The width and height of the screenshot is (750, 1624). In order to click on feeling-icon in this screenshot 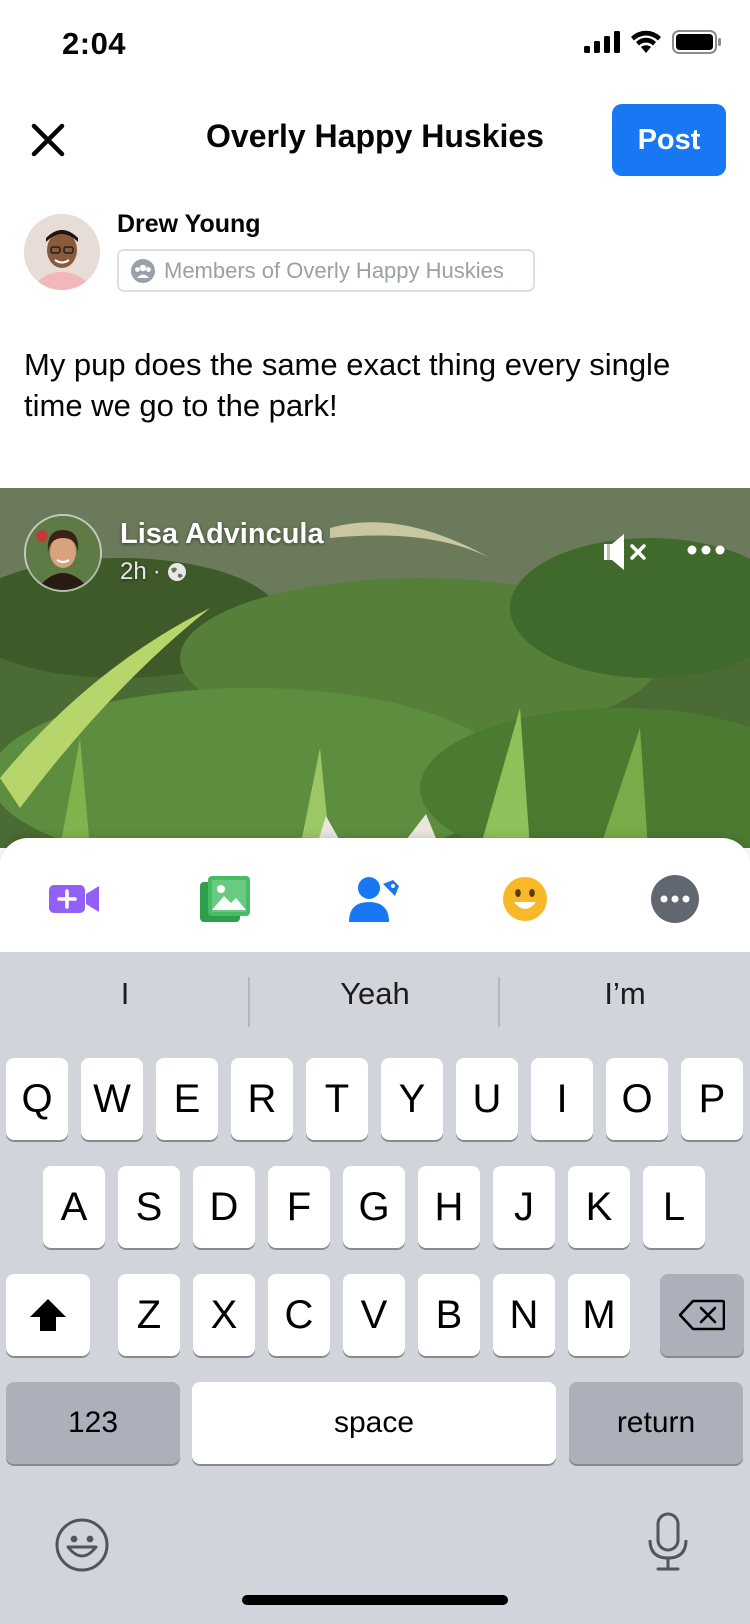, I will do `click(525, 899)`.